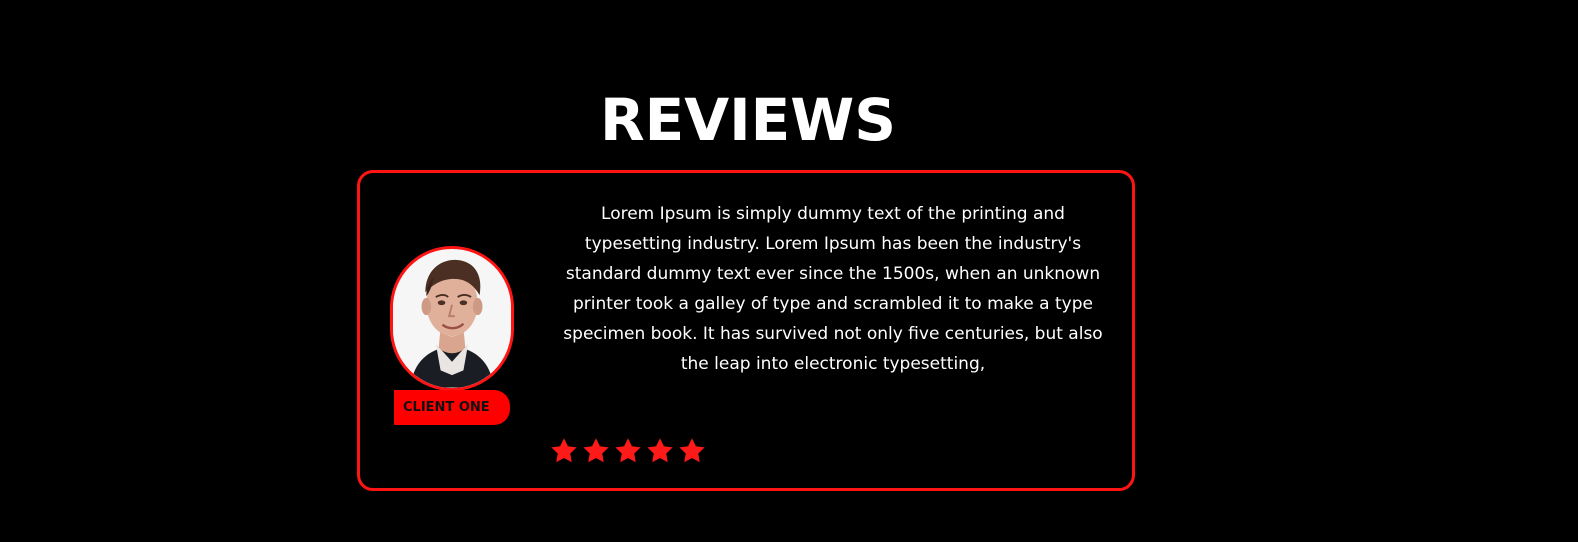 The image size is (1578, 542). I want to click on client-photo-icon, so click(452, 318).